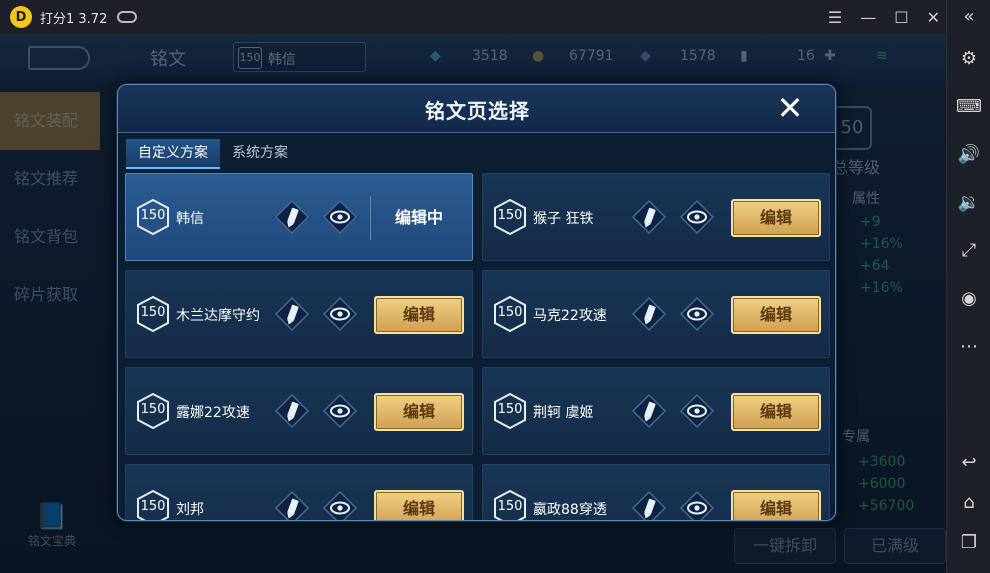 The height and width of the screenshot is (573, 990). What do you see at coordinates (744, 56) in the screenshot?
I see `card-icon: ▮` at bounding box center [744, 56].